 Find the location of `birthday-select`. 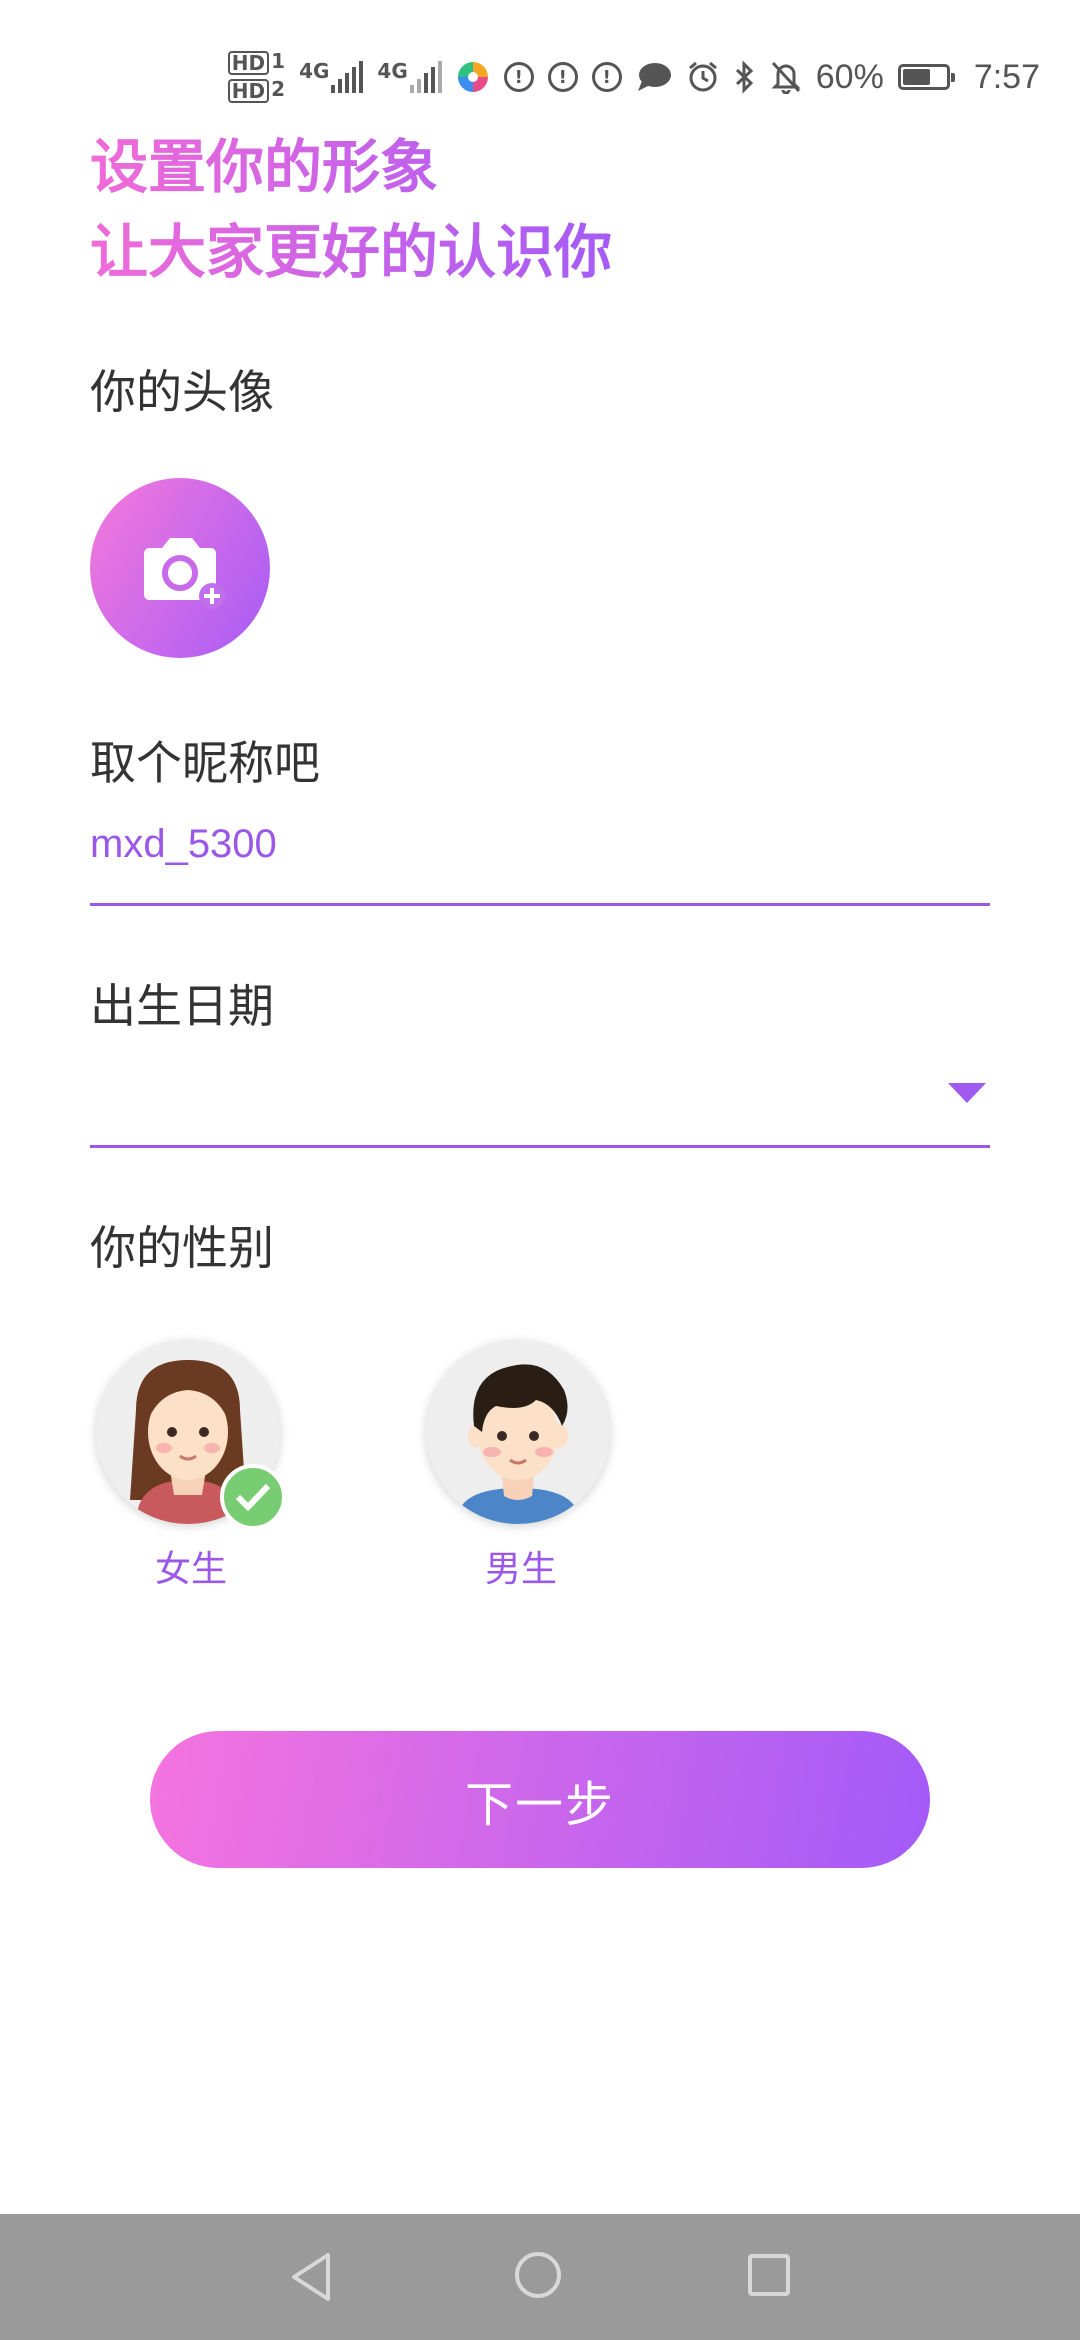

birthday-select is located at coordinates (540, 1097).